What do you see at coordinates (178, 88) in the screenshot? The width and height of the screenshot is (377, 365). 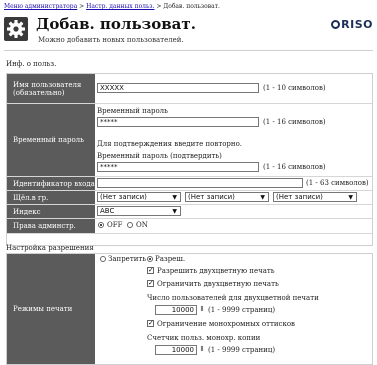 I see `username-input: XXXXX` at bounding box center [178, 88].